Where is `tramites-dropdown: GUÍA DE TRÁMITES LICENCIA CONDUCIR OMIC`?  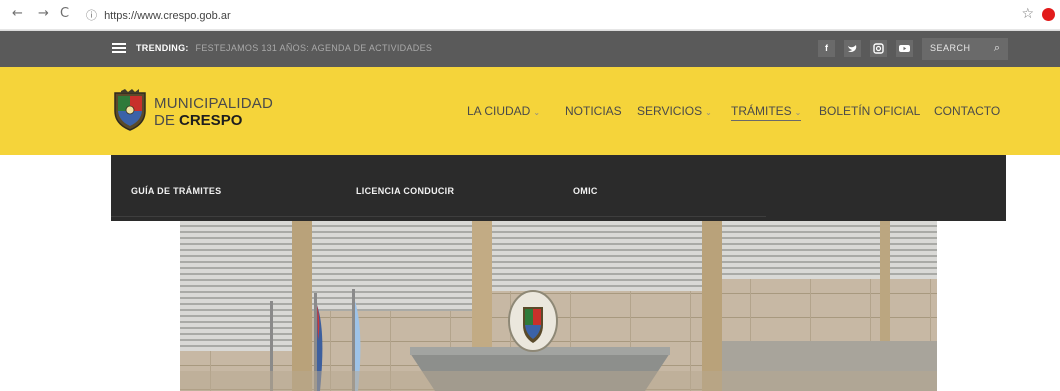 tramites-dropdown: GUÍA DE TRÁMITES LICENCIA CONDUCIR OMIC is located at coordinates (558, 188).